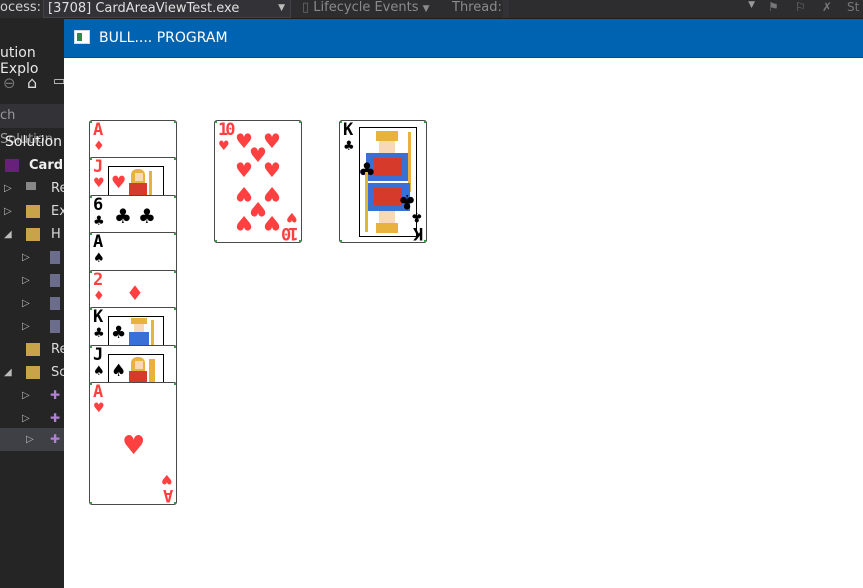  I want to click on window-titlebar: BULL.... PROGRAM, so click(463, 38).